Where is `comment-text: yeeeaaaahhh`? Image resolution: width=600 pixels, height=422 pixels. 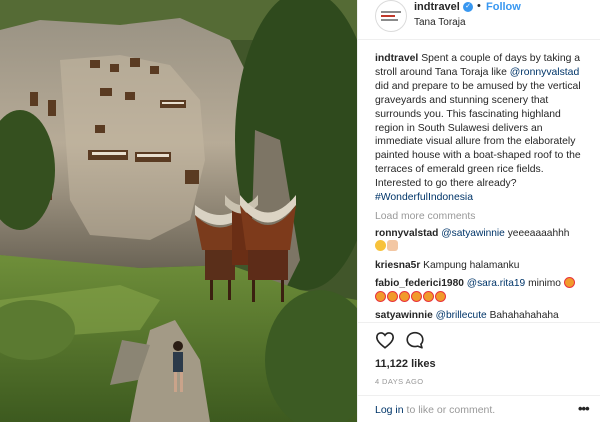
comment-text: yeeeaaaahhh is located at coordinates (538, 233).